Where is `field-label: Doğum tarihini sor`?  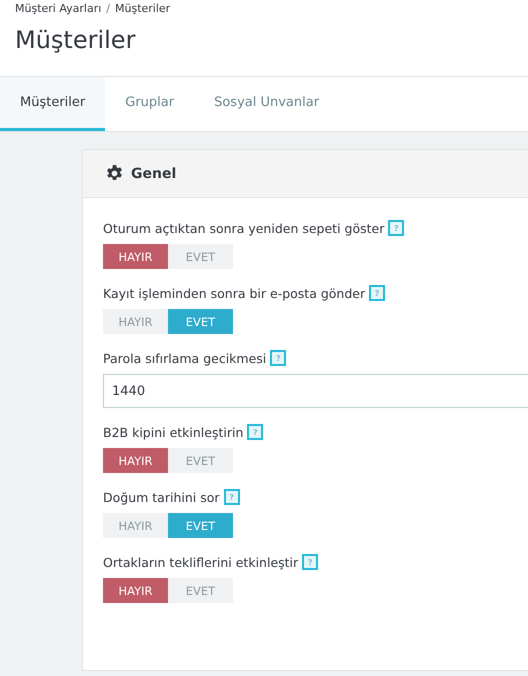 field-label: Doğum tarihini sor is located at coordinates (161, 497).